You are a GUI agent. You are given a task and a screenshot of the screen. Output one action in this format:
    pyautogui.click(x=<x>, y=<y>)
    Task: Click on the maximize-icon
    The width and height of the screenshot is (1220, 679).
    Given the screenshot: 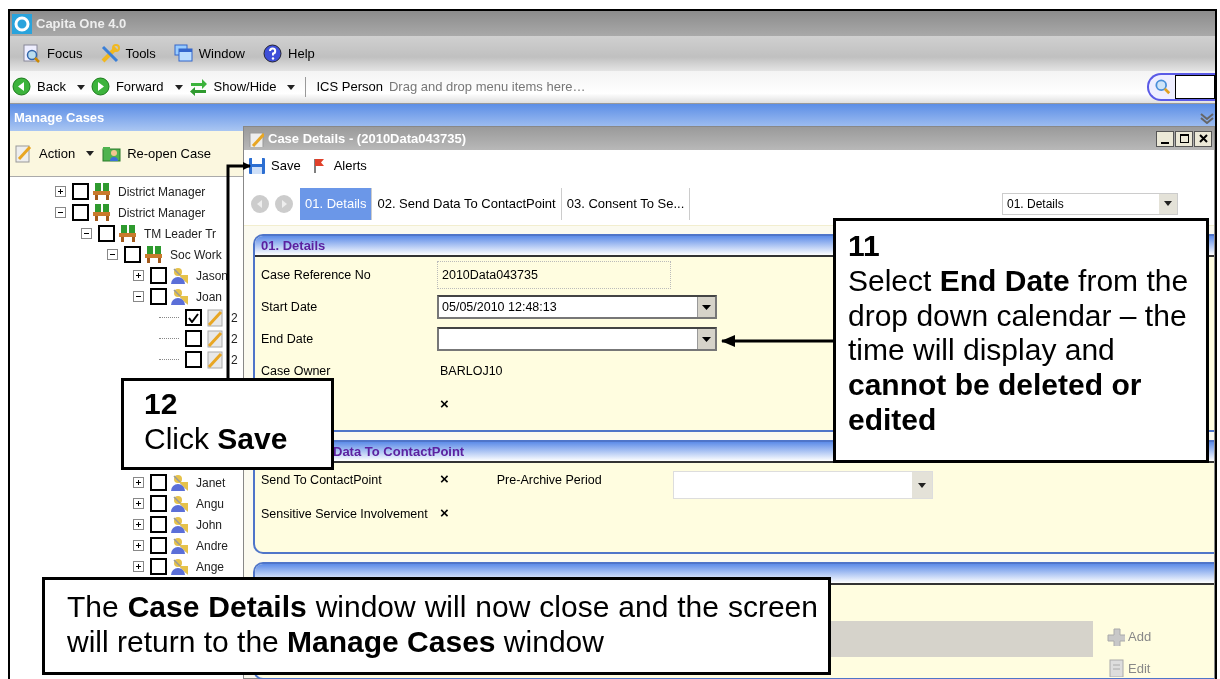 What is the action you would take?
    pyautogui.click(x=1184, y=138)
    